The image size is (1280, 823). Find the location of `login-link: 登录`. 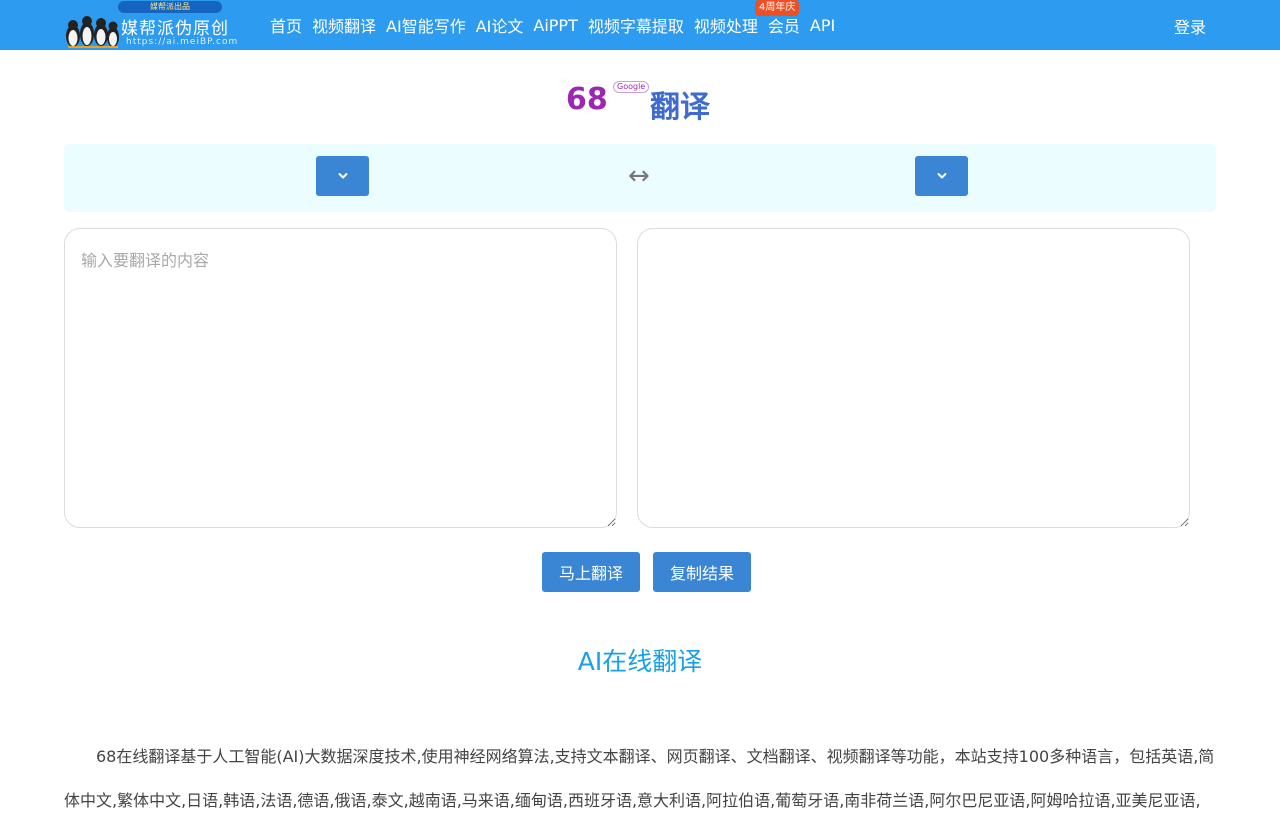

login-link: 登录 is located at coordinates (1190, 26).